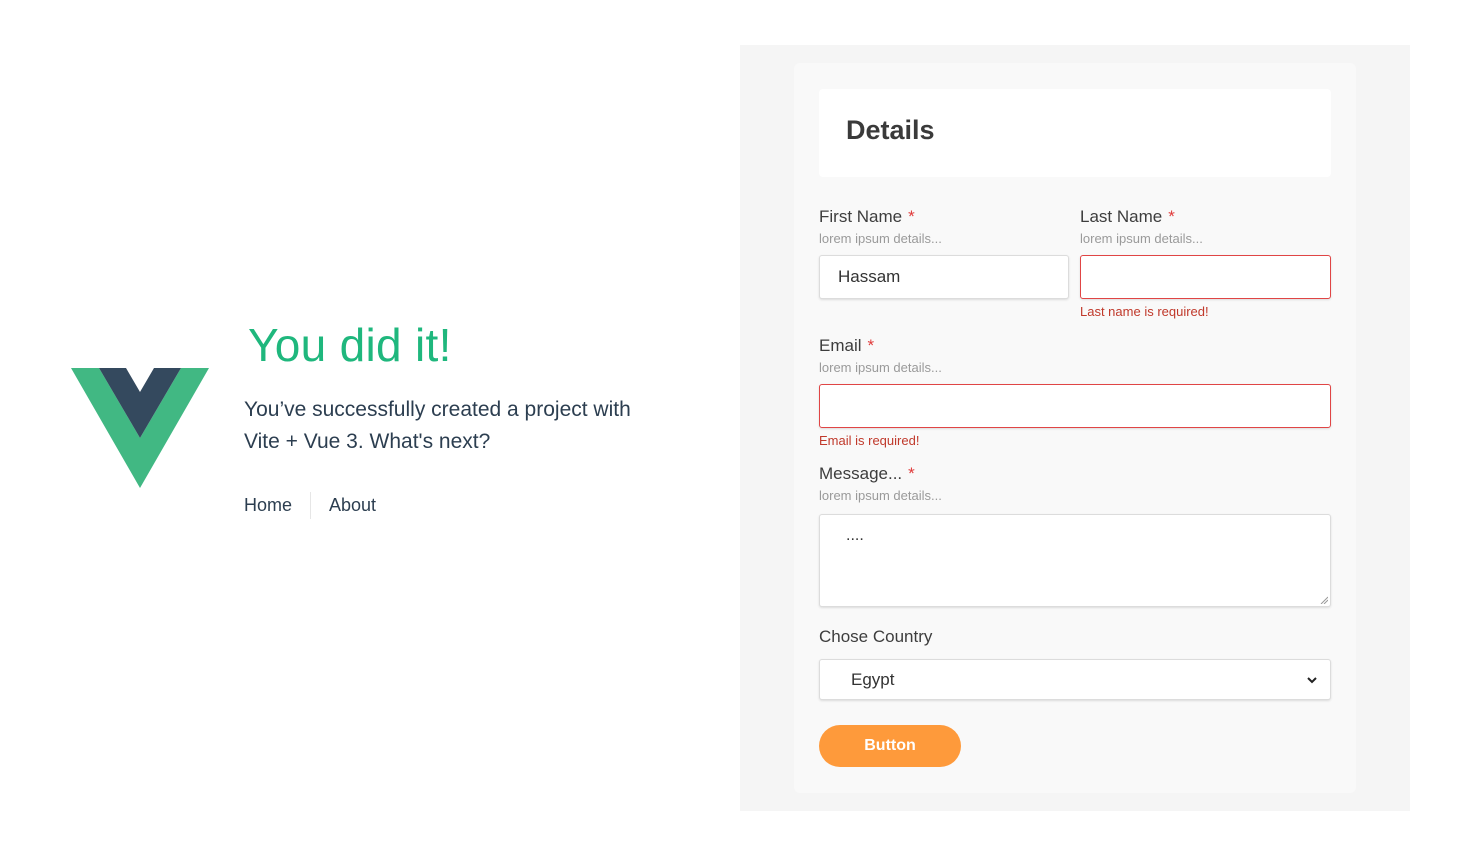  Describe the element at coordinates (840, 345) in the screenshot. I see `email-label-text: Email` at that location.